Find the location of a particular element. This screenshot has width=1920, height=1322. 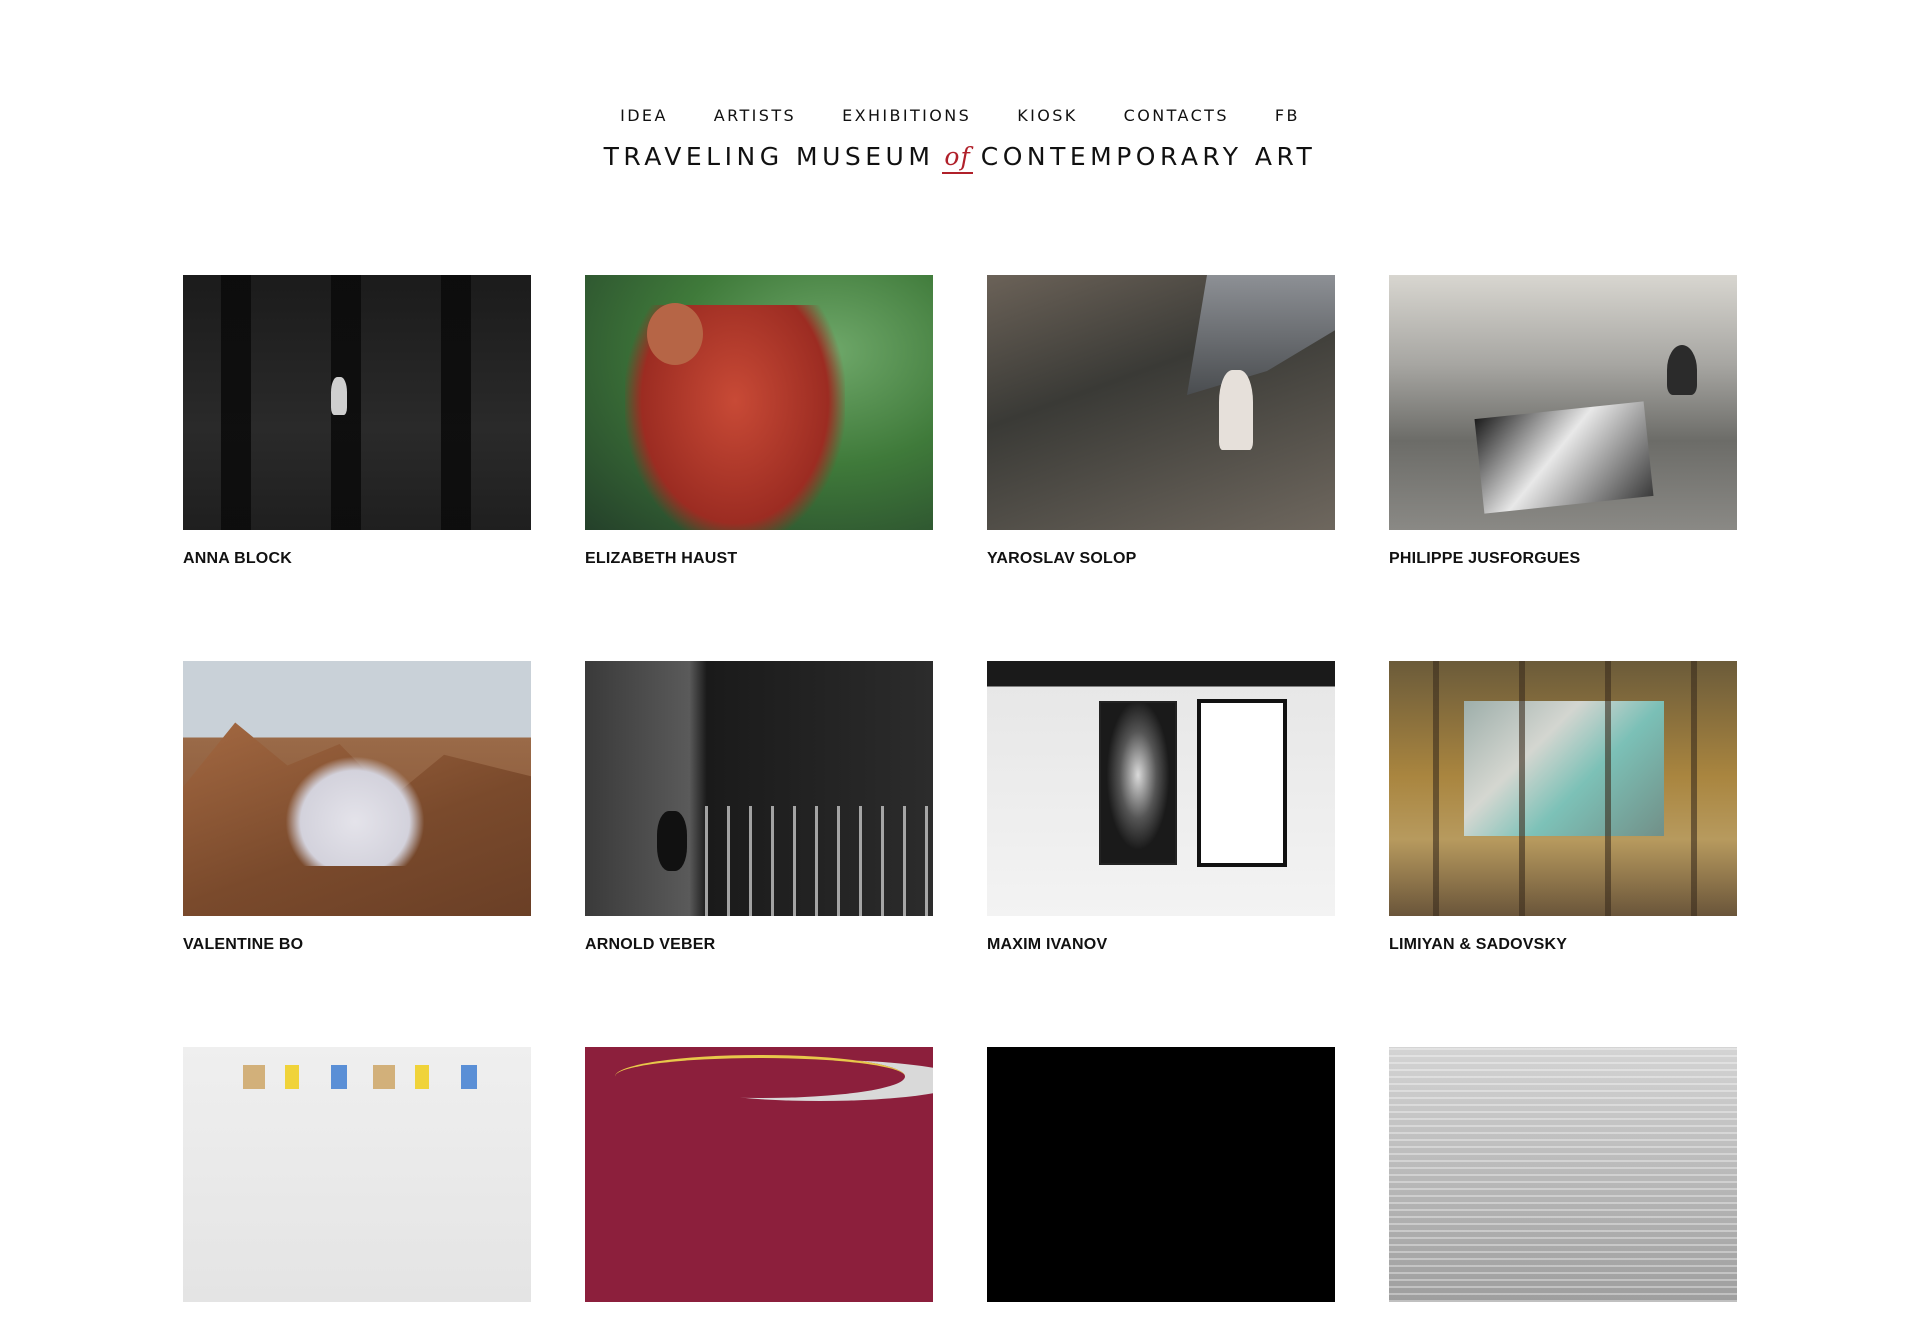

artist-card: PHILIPPE JUSFORGUES is located at coordinates (1563, 421).